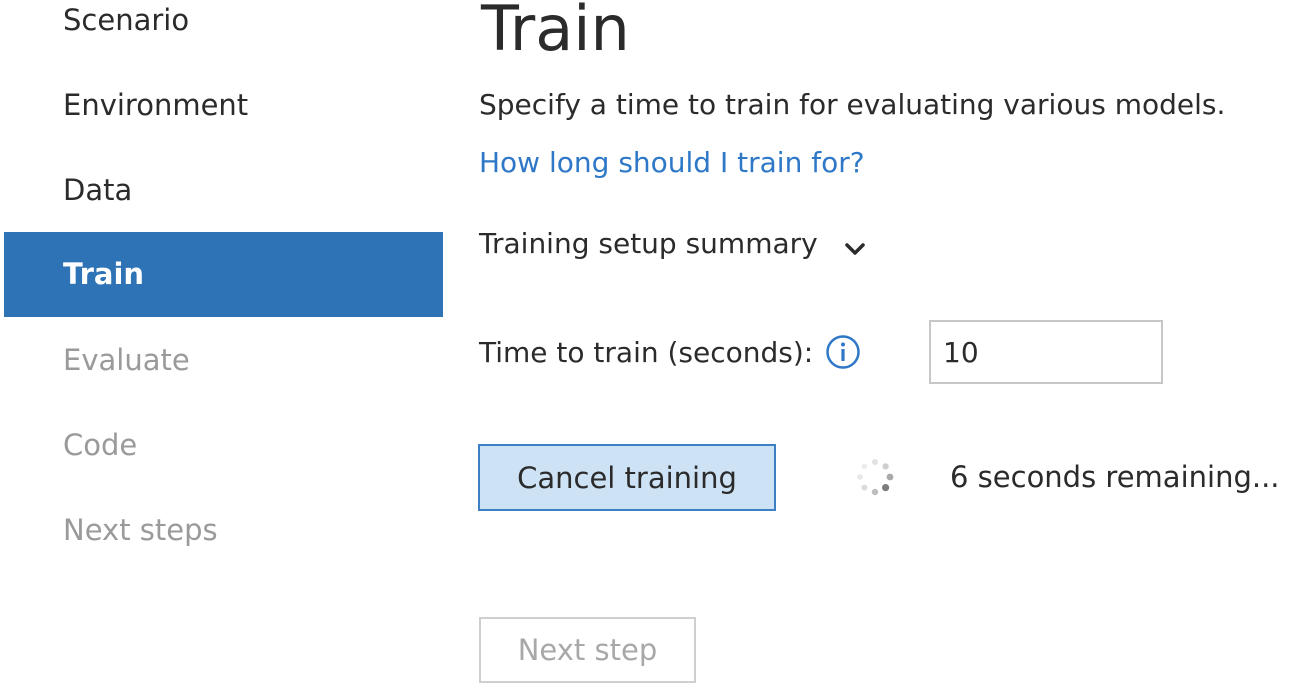  What do you see at coordinates (104, 274) in the screenshot?
I see `sidebar-item-label: Train` at bounding box center [104, 274].